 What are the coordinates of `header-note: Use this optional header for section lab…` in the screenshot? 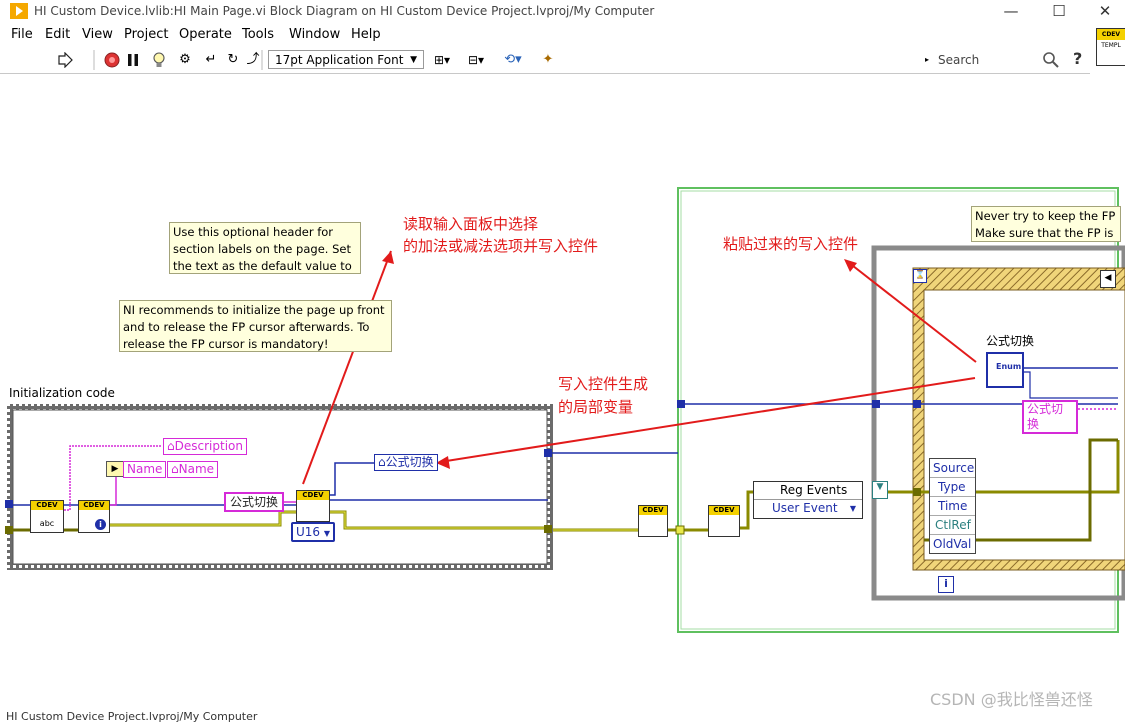 It's located at (265, 248).